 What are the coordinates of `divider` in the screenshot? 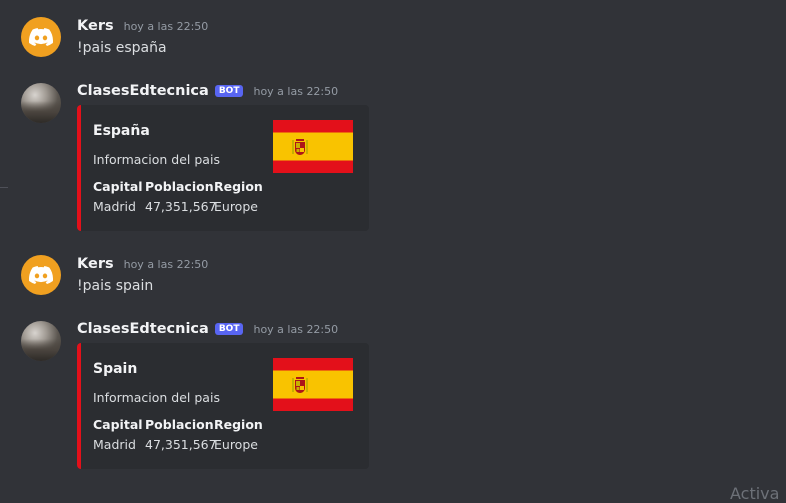 It's located at (4, 187).